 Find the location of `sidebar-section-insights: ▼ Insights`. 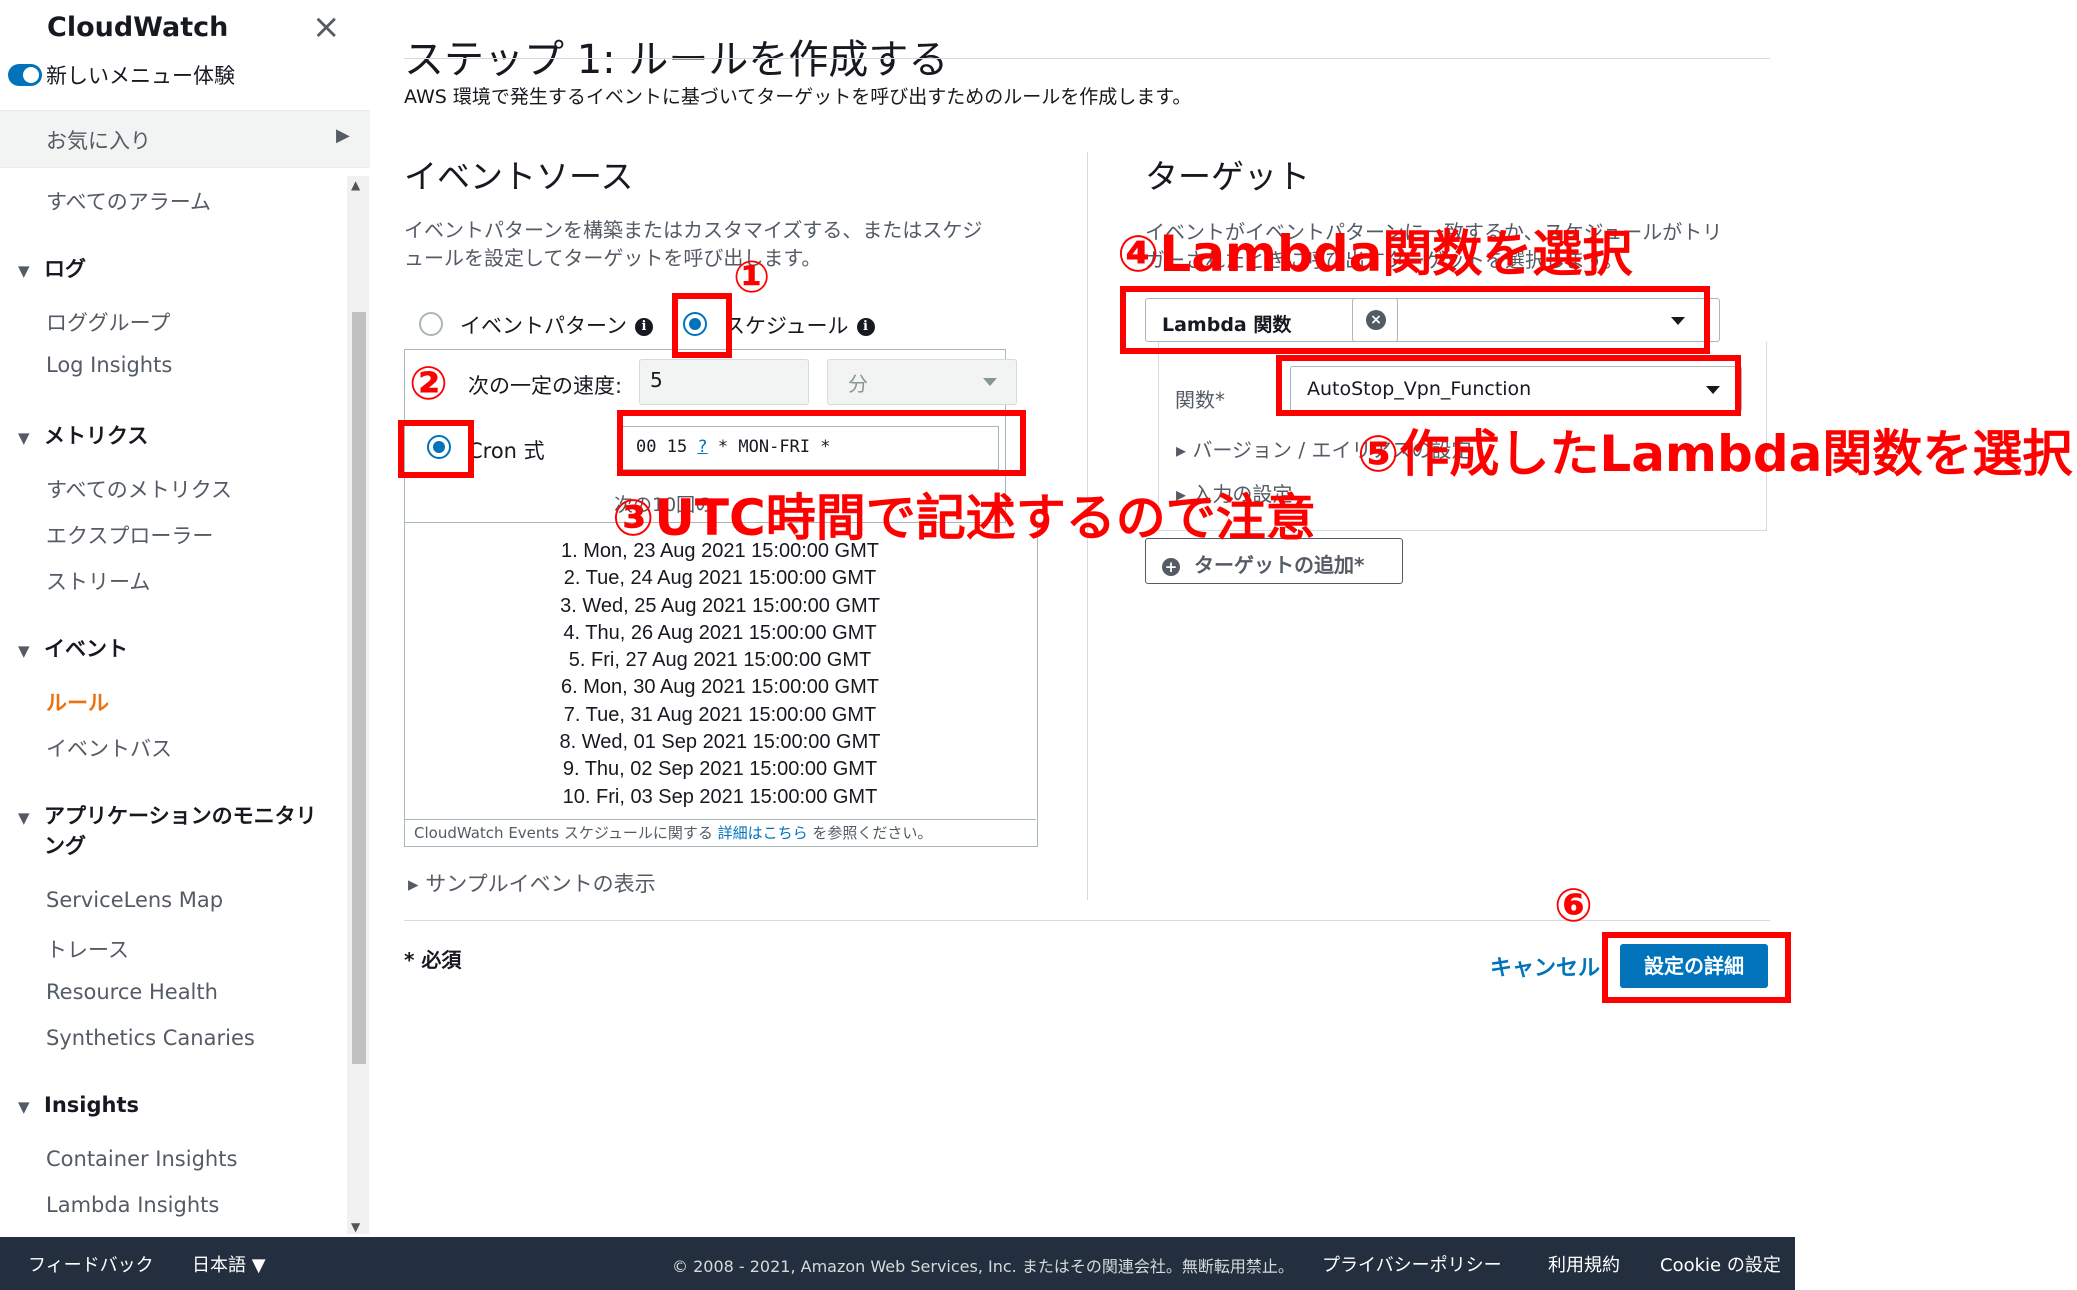

sidebar-section-insights: ▼ Insights is located at coordinates (78, 1105).